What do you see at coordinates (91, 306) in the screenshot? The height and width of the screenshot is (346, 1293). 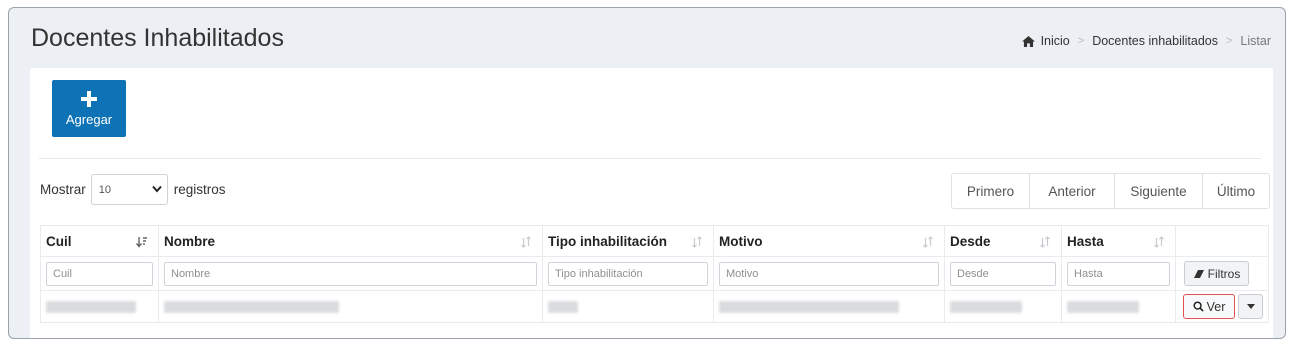 I see `redacted-cuil` at bounding box center [91, 306].